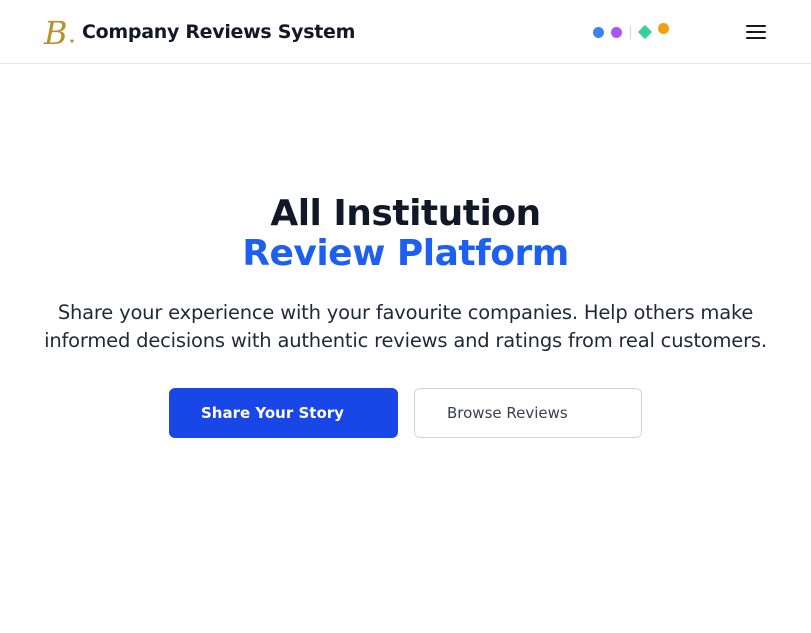 Image resolution: width=811 pixels, height=633 pixels. Describe the element at coordinates (616, 32) in the screenshot. I see `purple-dot-icon` at that location.